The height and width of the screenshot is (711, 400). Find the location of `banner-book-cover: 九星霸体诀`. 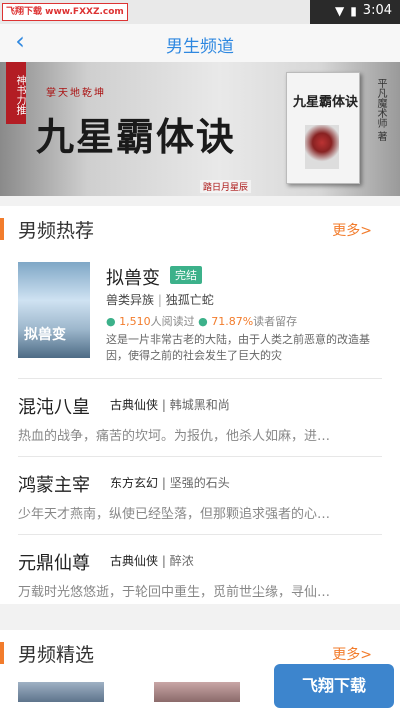

banner-book-cover: 九星霸体诀 is located at coordinates (323, 128).